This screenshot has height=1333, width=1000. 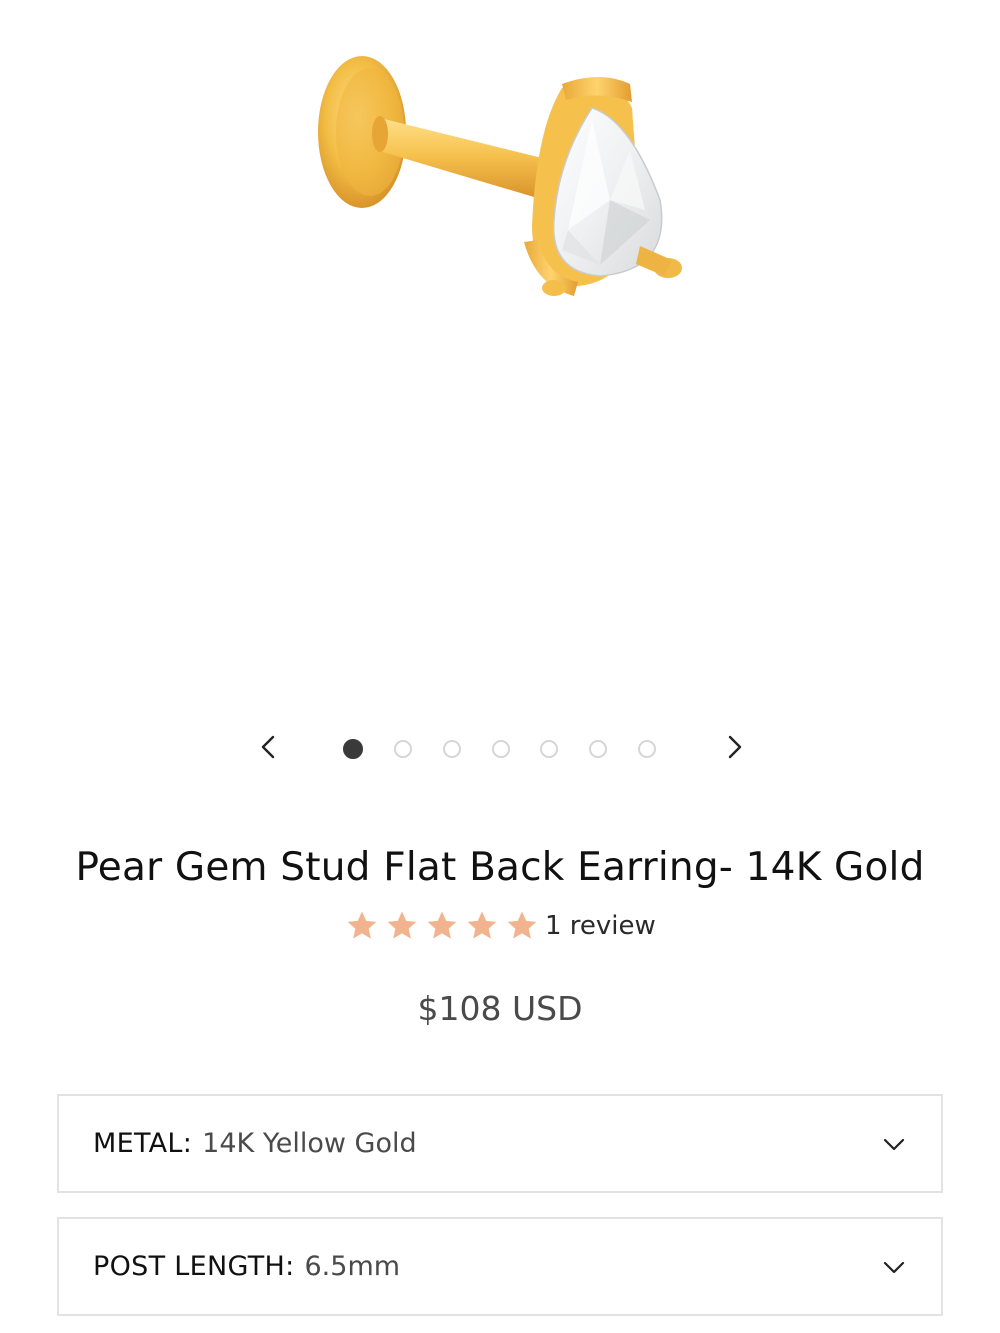 What do you see at coordinates (500, 176) in the screenshot?
I see `earring-illustration` at bounding box center [500, 176].